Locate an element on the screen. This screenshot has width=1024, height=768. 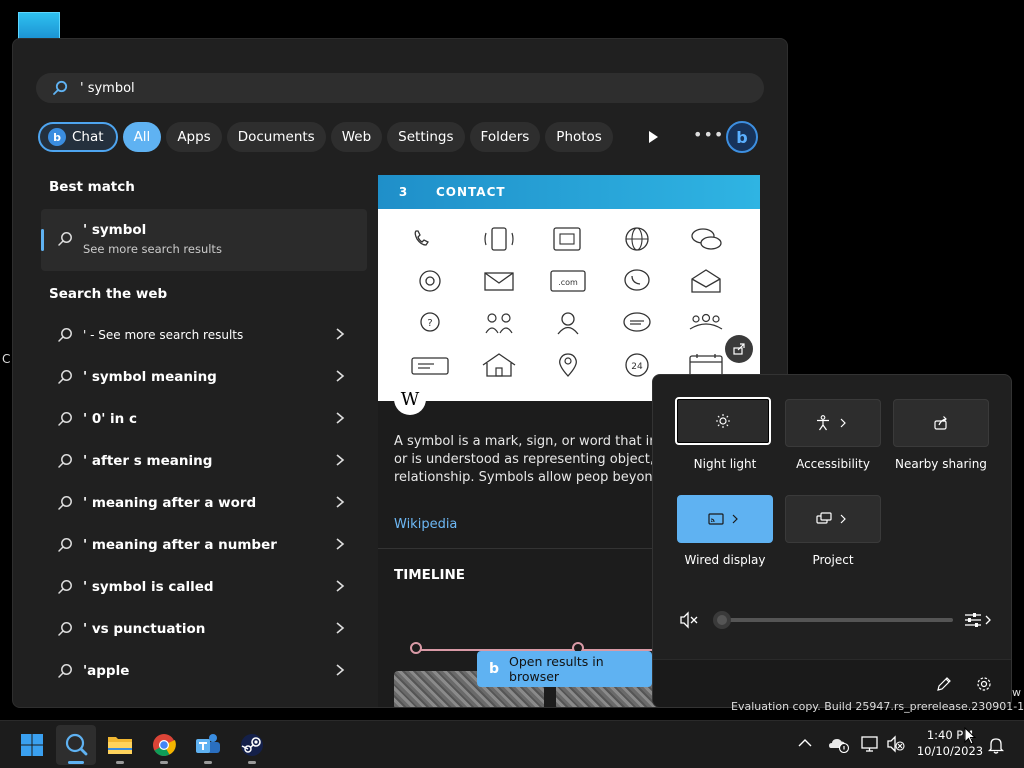
running-indicator is located at coordinates (208, 762).